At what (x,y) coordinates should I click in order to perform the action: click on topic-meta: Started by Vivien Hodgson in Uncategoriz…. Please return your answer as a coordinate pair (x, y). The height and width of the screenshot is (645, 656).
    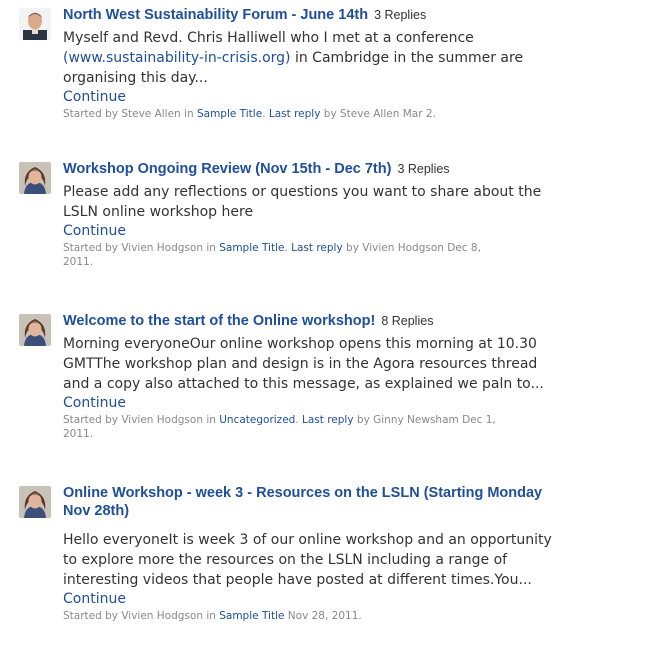
    Looking at the image, I should click on (359, 427).